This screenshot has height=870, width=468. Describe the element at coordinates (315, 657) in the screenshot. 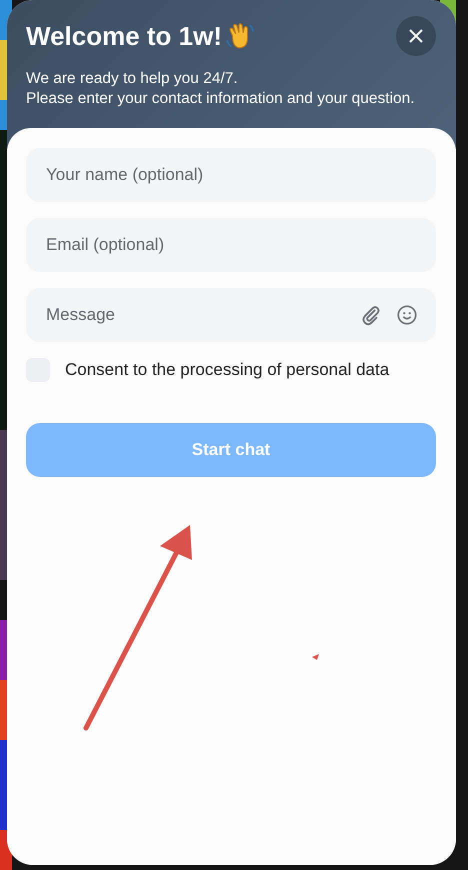

I see `cursor-mark` at that location.